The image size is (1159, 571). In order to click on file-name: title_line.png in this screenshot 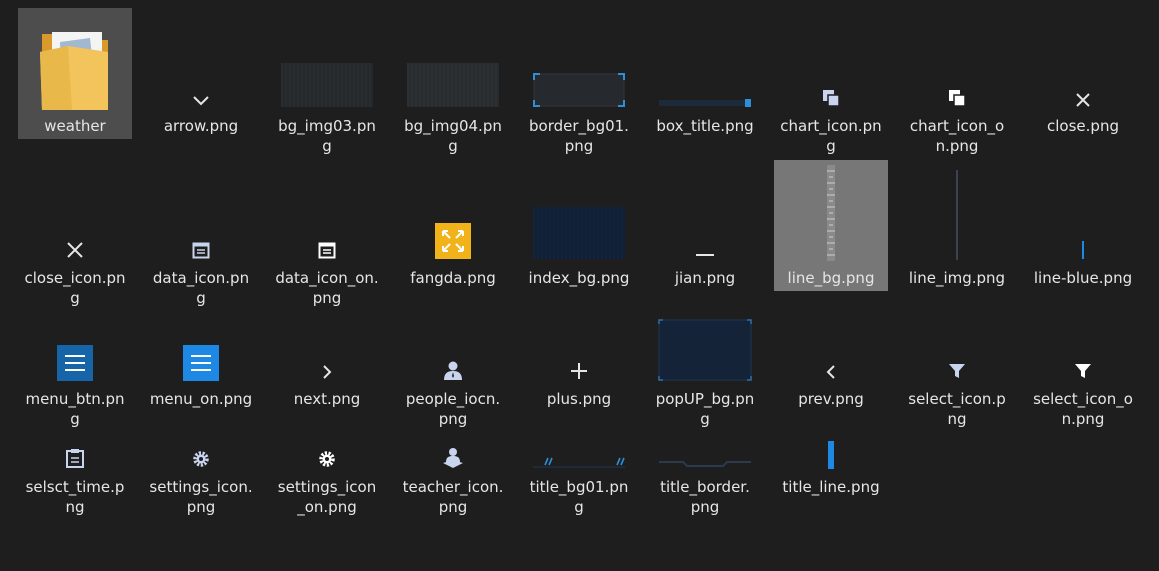, I will do `click(831, 487)`.